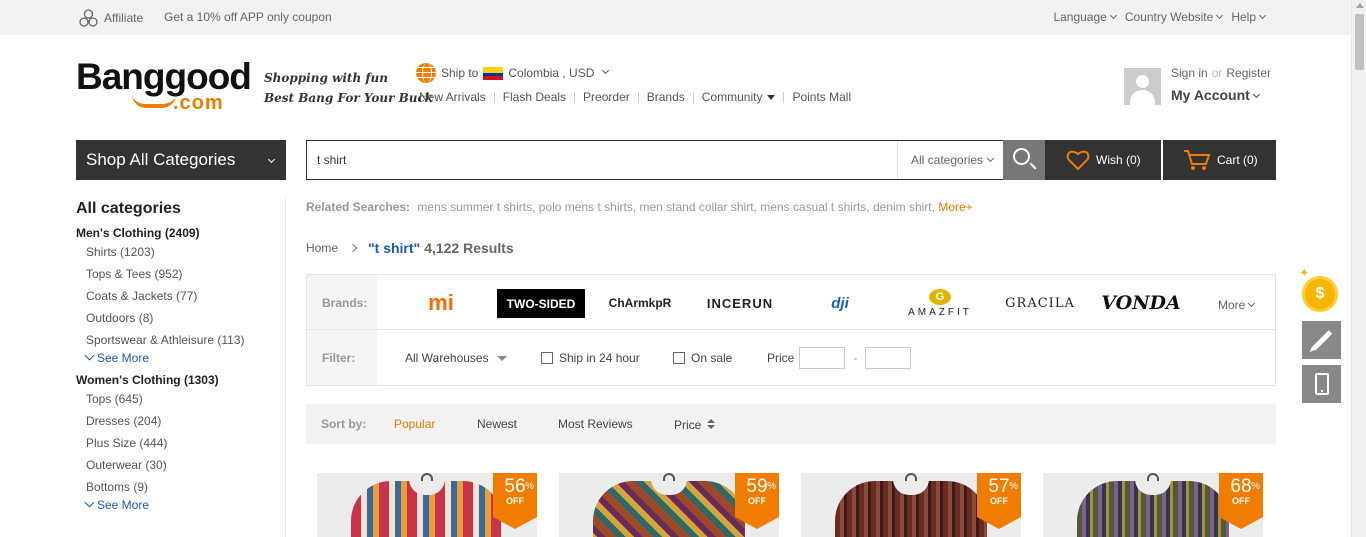  What do you see at coordinates (1219, 160) in the screenshot?
I see `cart-button: Cart (0)` at bounding box center [1219, 160].